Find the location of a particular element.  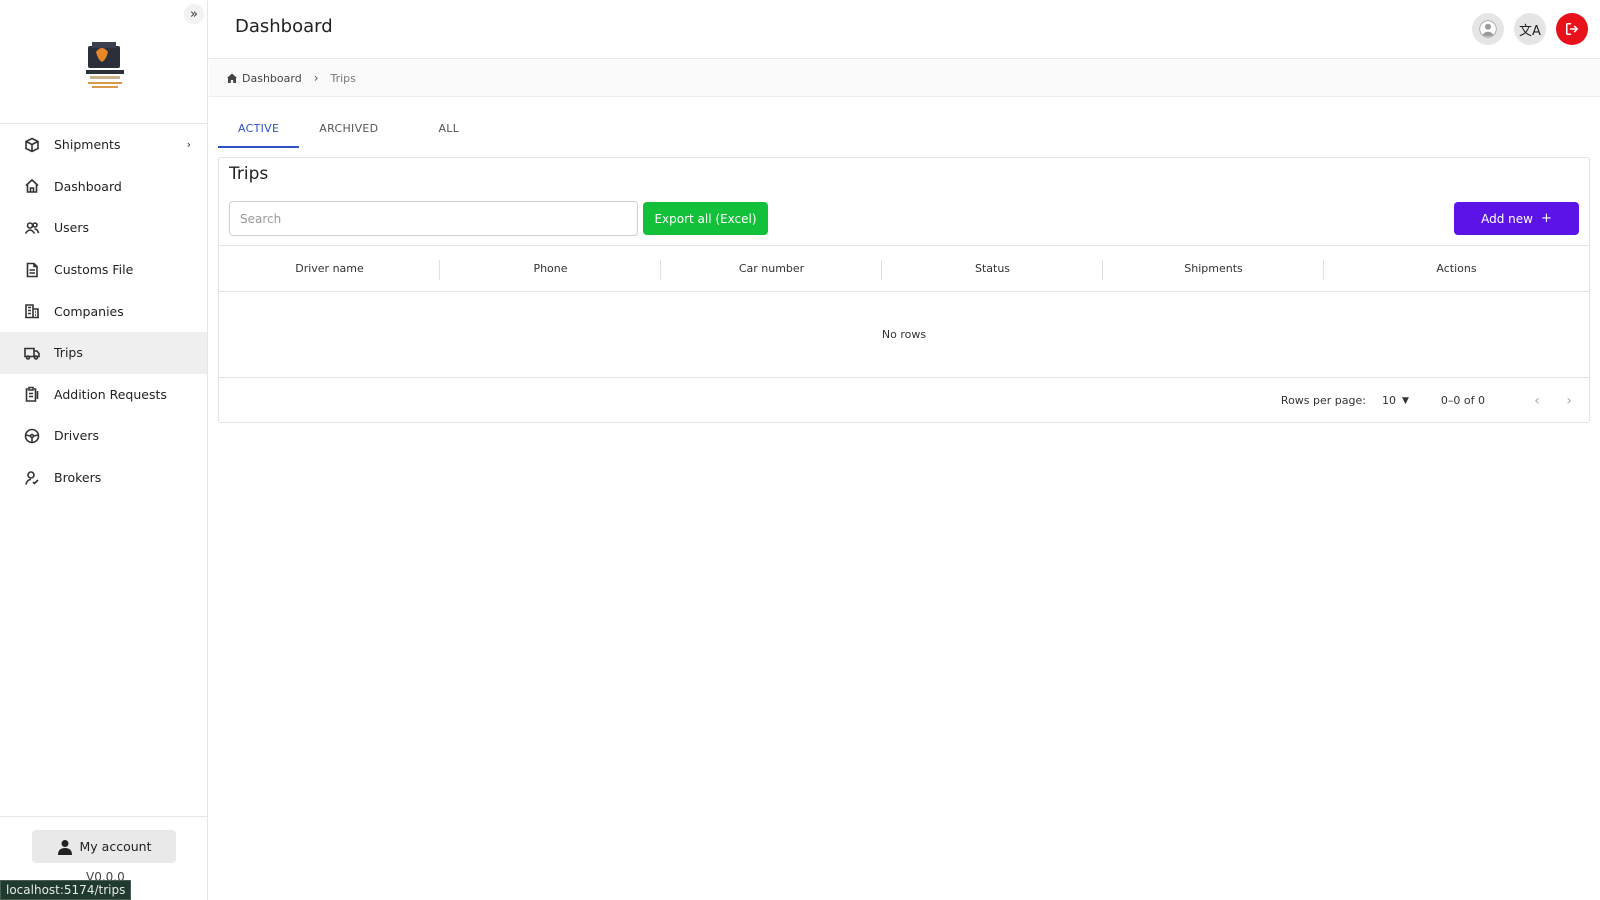

column-header-car-number: Car number is located at coordinates (771, 268).